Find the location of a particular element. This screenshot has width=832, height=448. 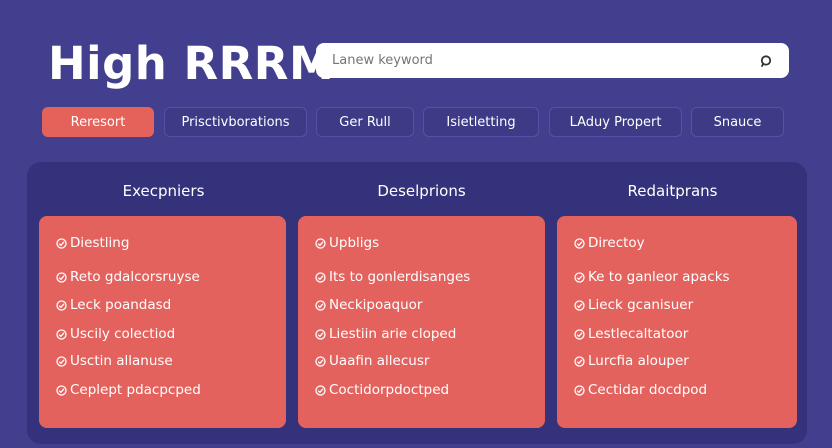

list-item: Ceplept pdacpcped is located at coordinates (128, 390).